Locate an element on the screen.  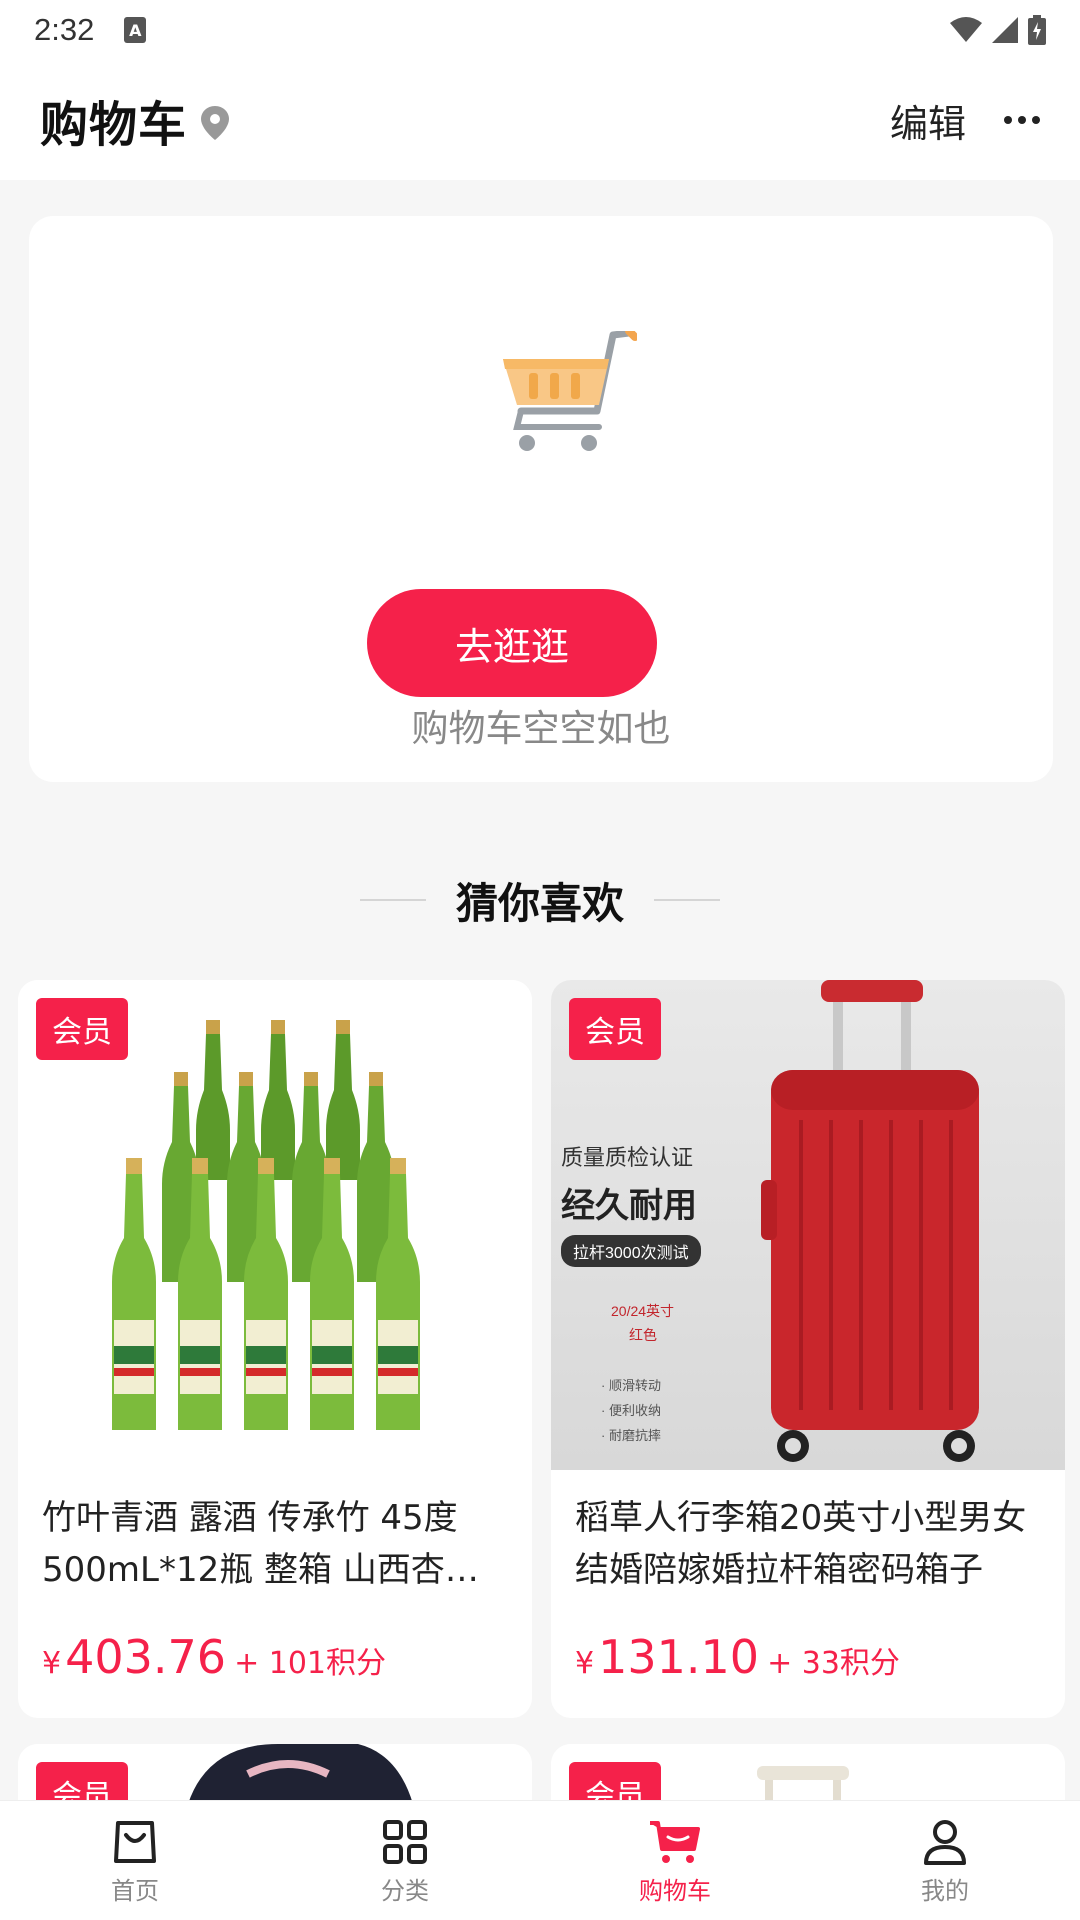
nav-item-category: 分类 is located at coordinates (405, 1860).